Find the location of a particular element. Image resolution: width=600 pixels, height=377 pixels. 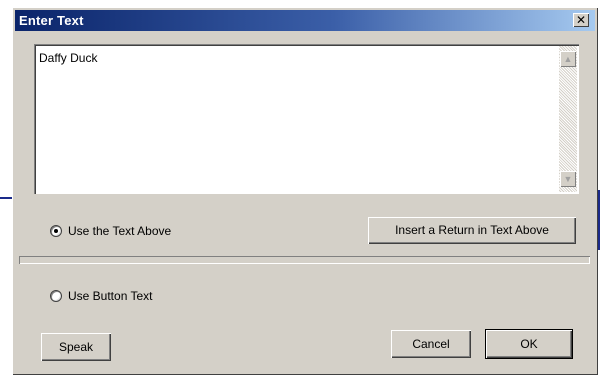

use-text-above-option: Use the Text Above is located at coordinates (110, 231).